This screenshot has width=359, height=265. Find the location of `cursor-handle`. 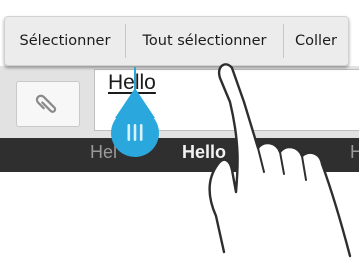

cursor-handle is located at coordinates (135, 124).